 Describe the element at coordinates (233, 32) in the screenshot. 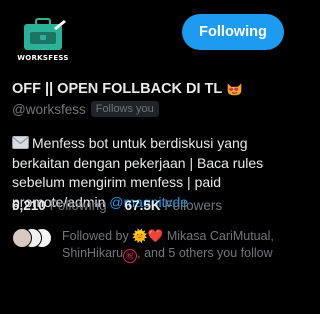

I see `following-button: Following` at that location.